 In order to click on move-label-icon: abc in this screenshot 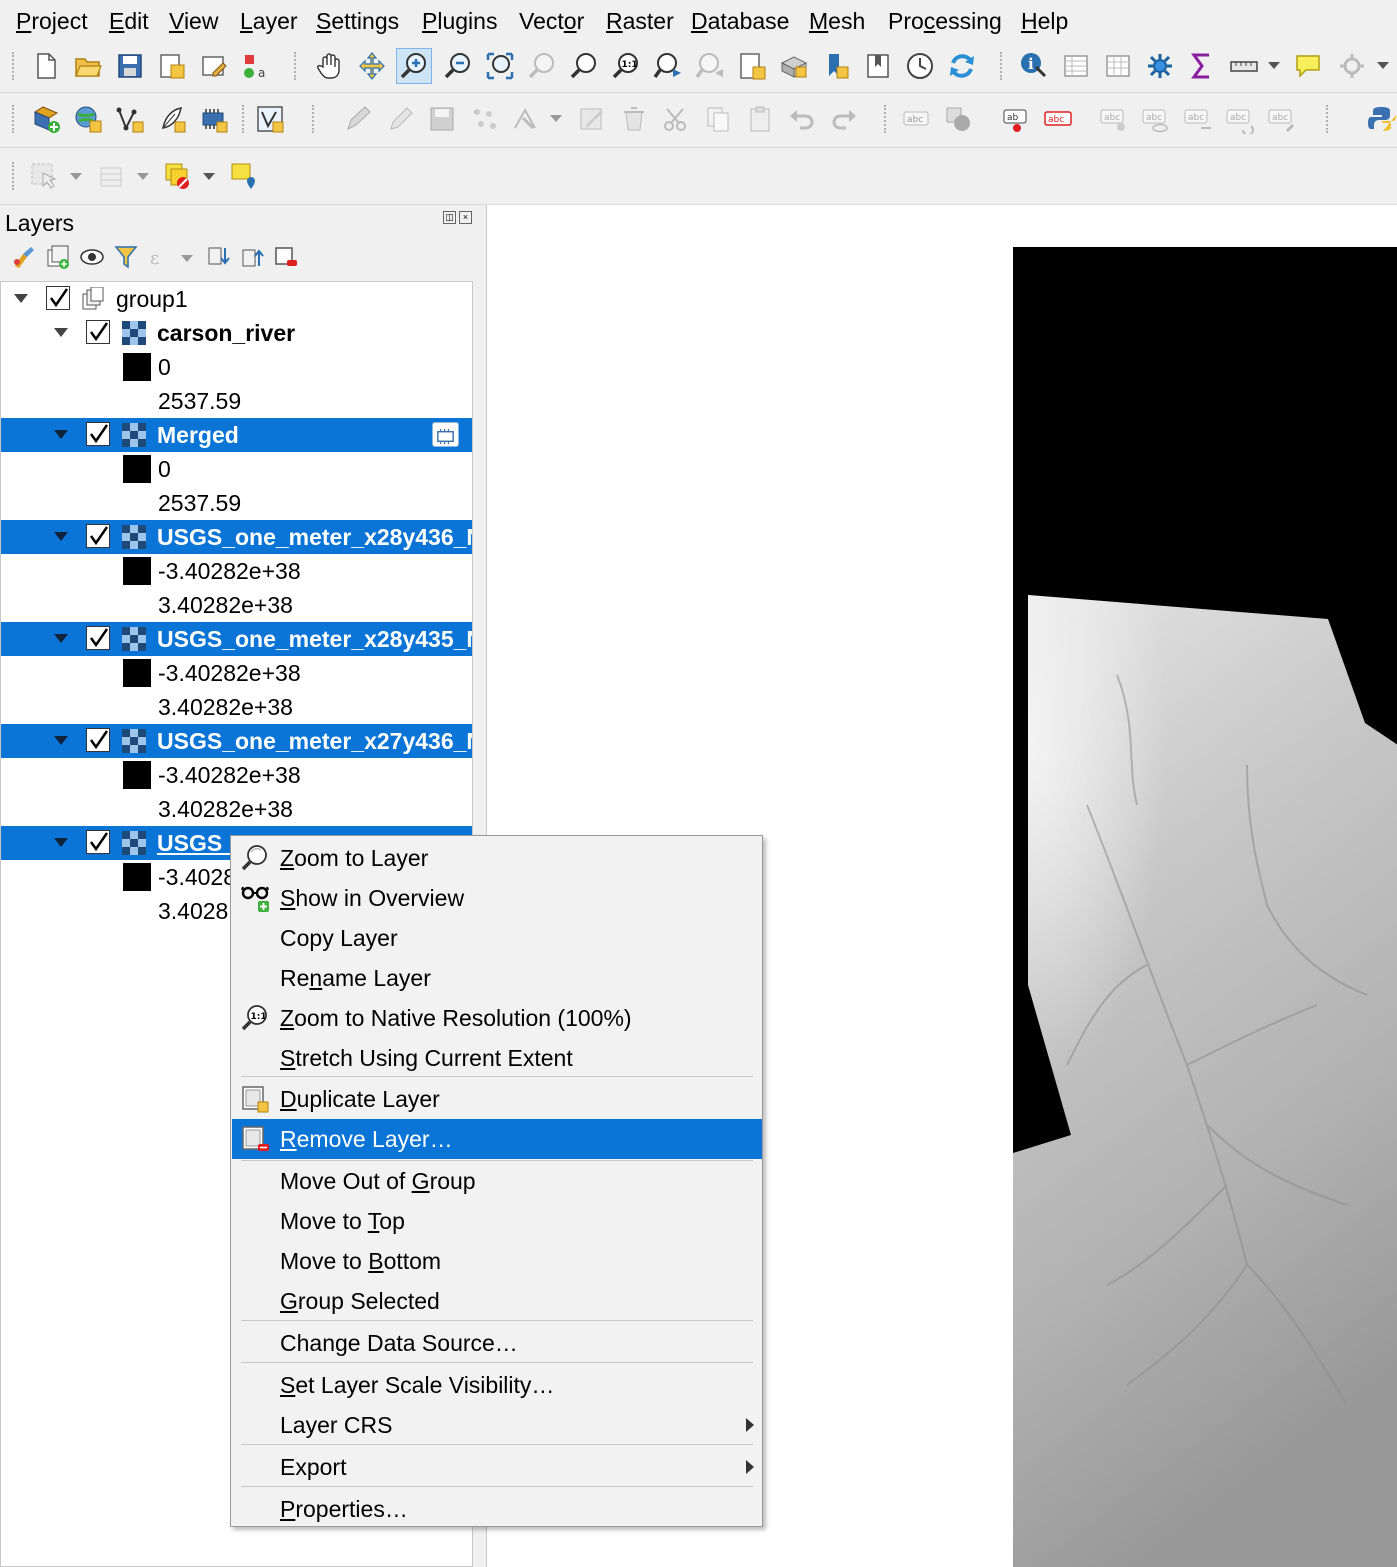, I will do `click(1198, 119)`.